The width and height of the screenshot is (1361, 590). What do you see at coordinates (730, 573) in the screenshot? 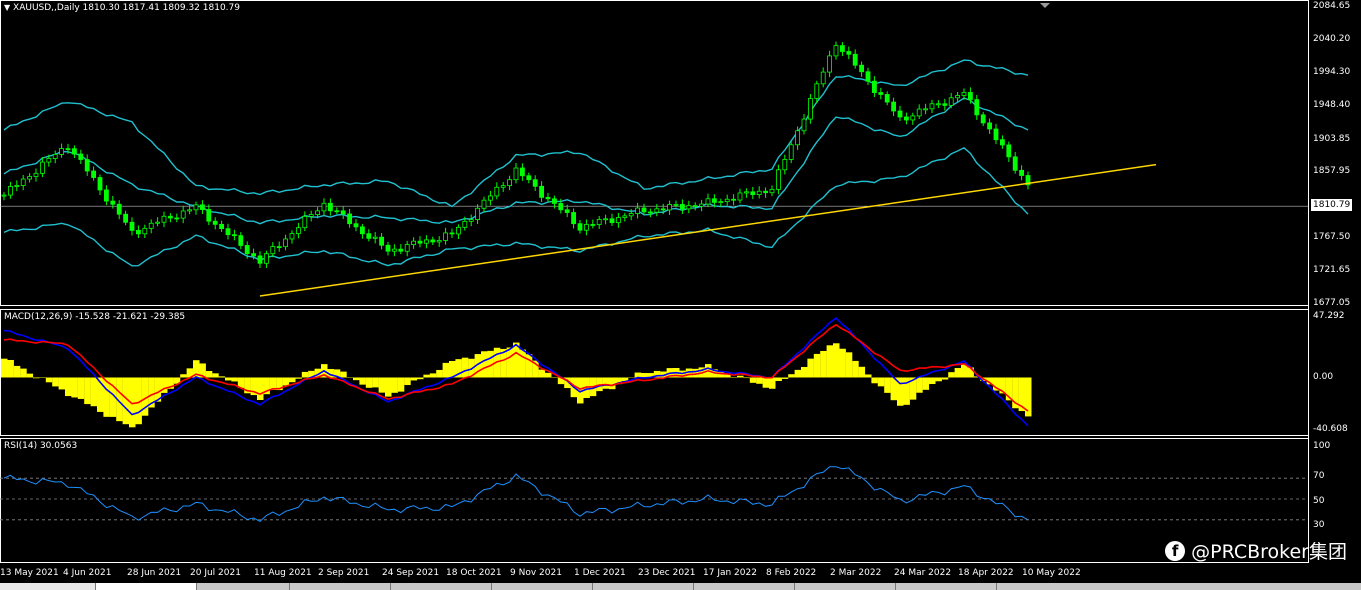
I see `time-axis-label: 17 Jan 2022` at bounding box center [730, 573].